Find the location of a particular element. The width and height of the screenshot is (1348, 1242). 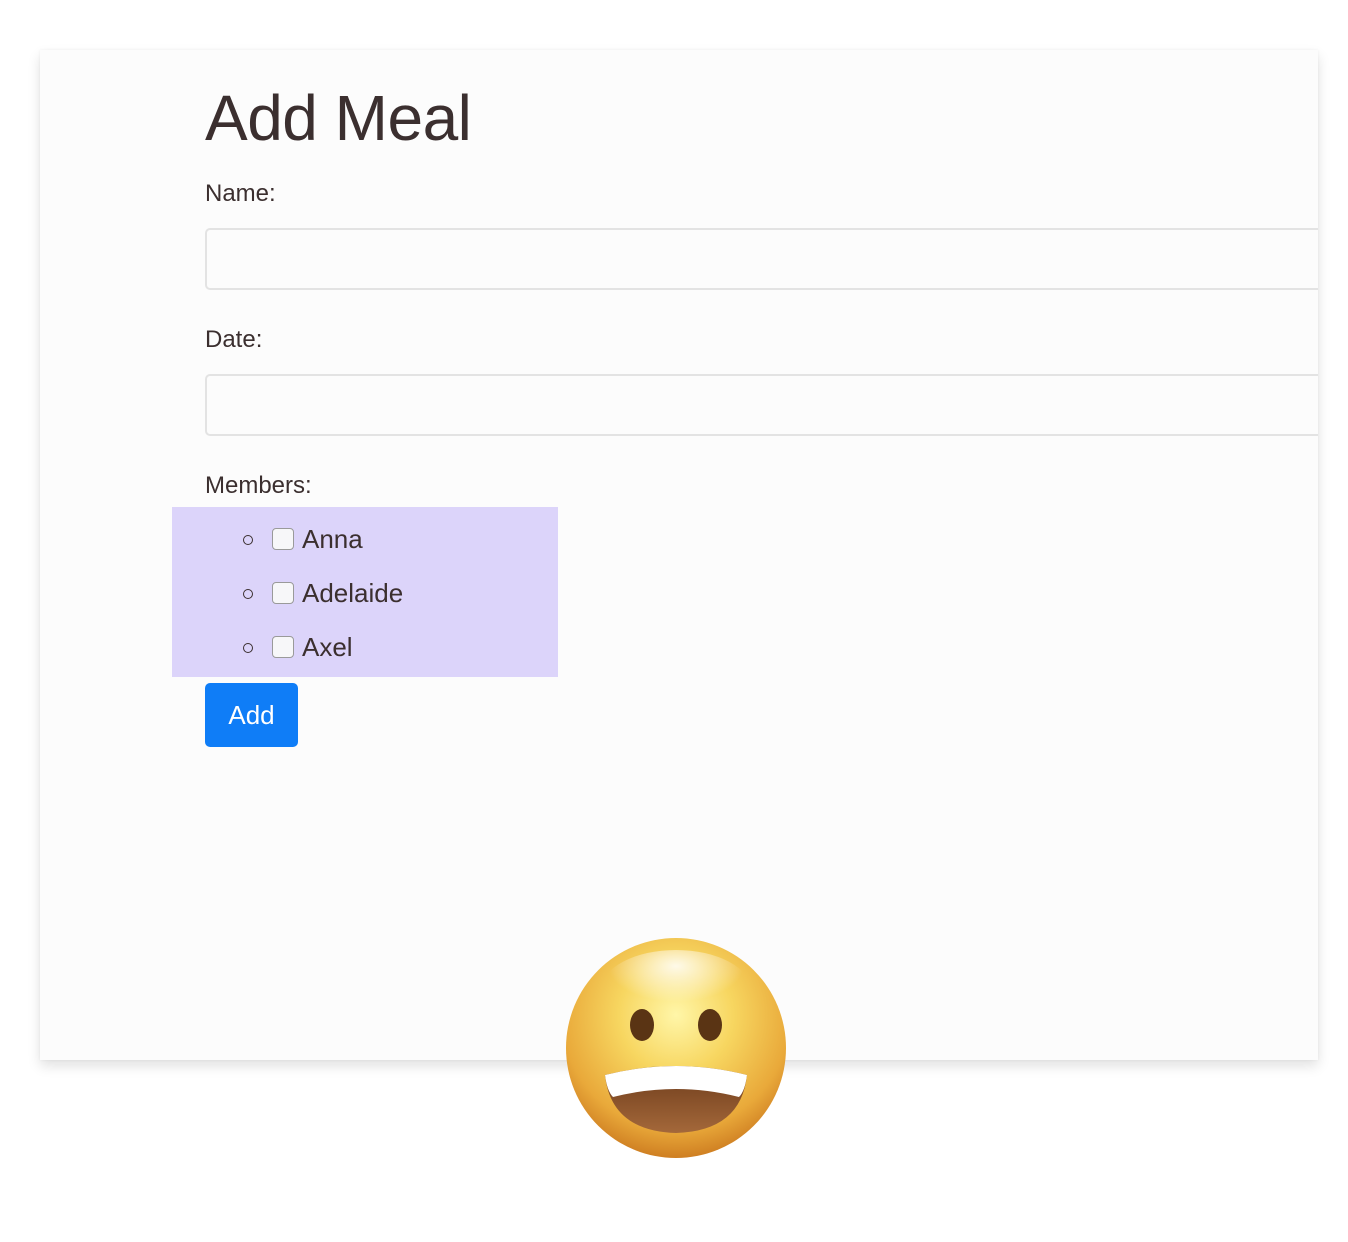

member-checkbox-adelaide is located at coordinates (283, 593).